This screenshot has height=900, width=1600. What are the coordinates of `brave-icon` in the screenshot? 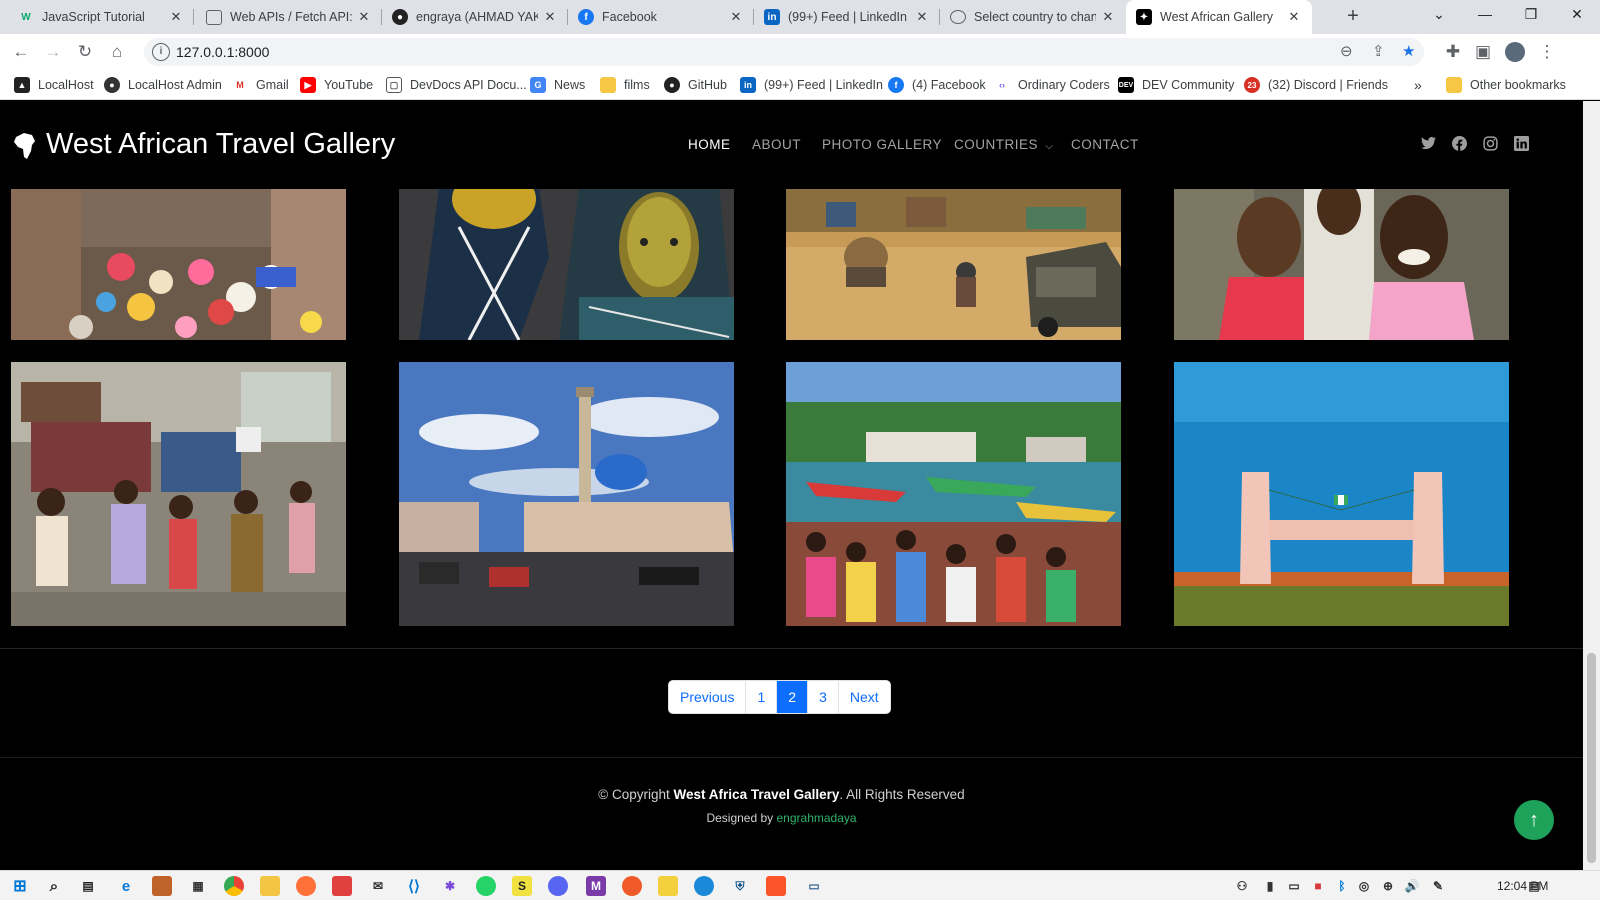 It's located at (776, 886).